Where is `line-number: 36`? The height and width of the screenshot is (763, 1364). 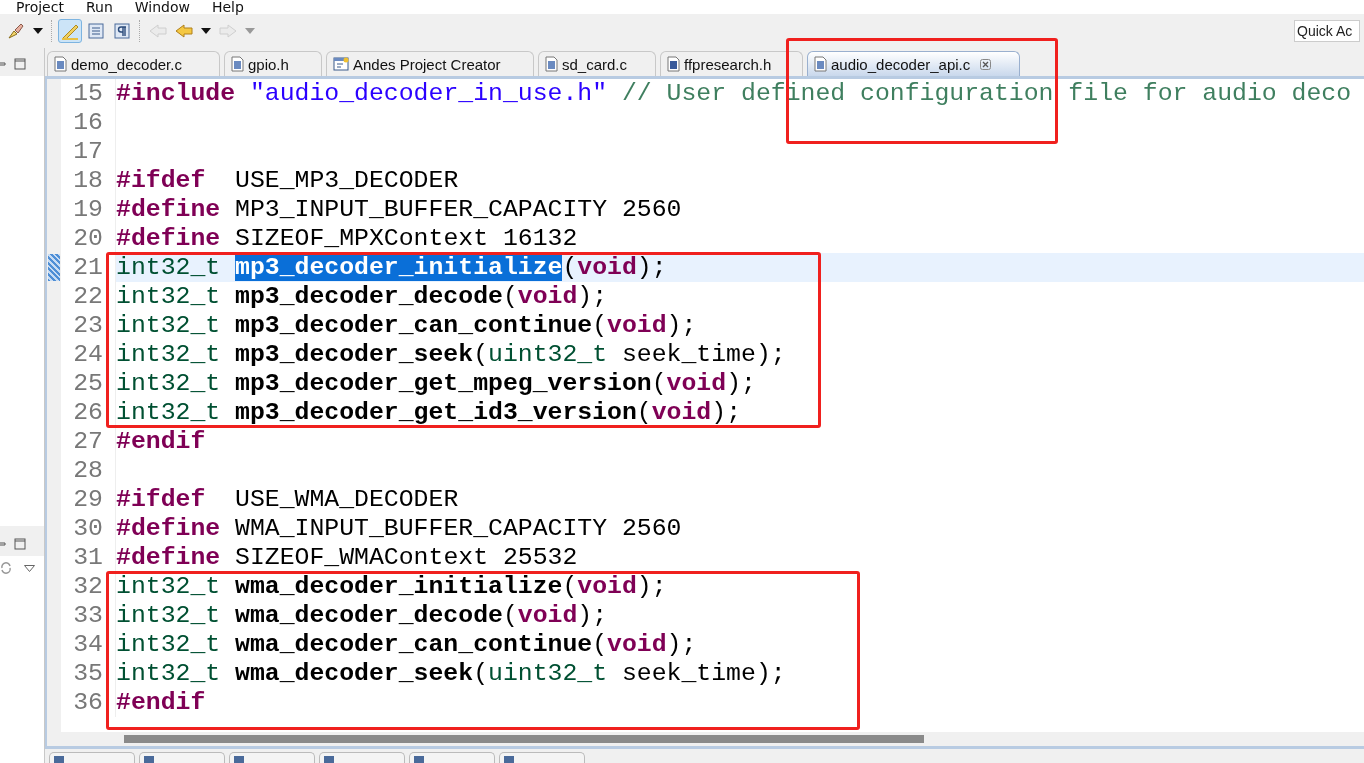 line-number: 36 is located at coordinates (88, 702).